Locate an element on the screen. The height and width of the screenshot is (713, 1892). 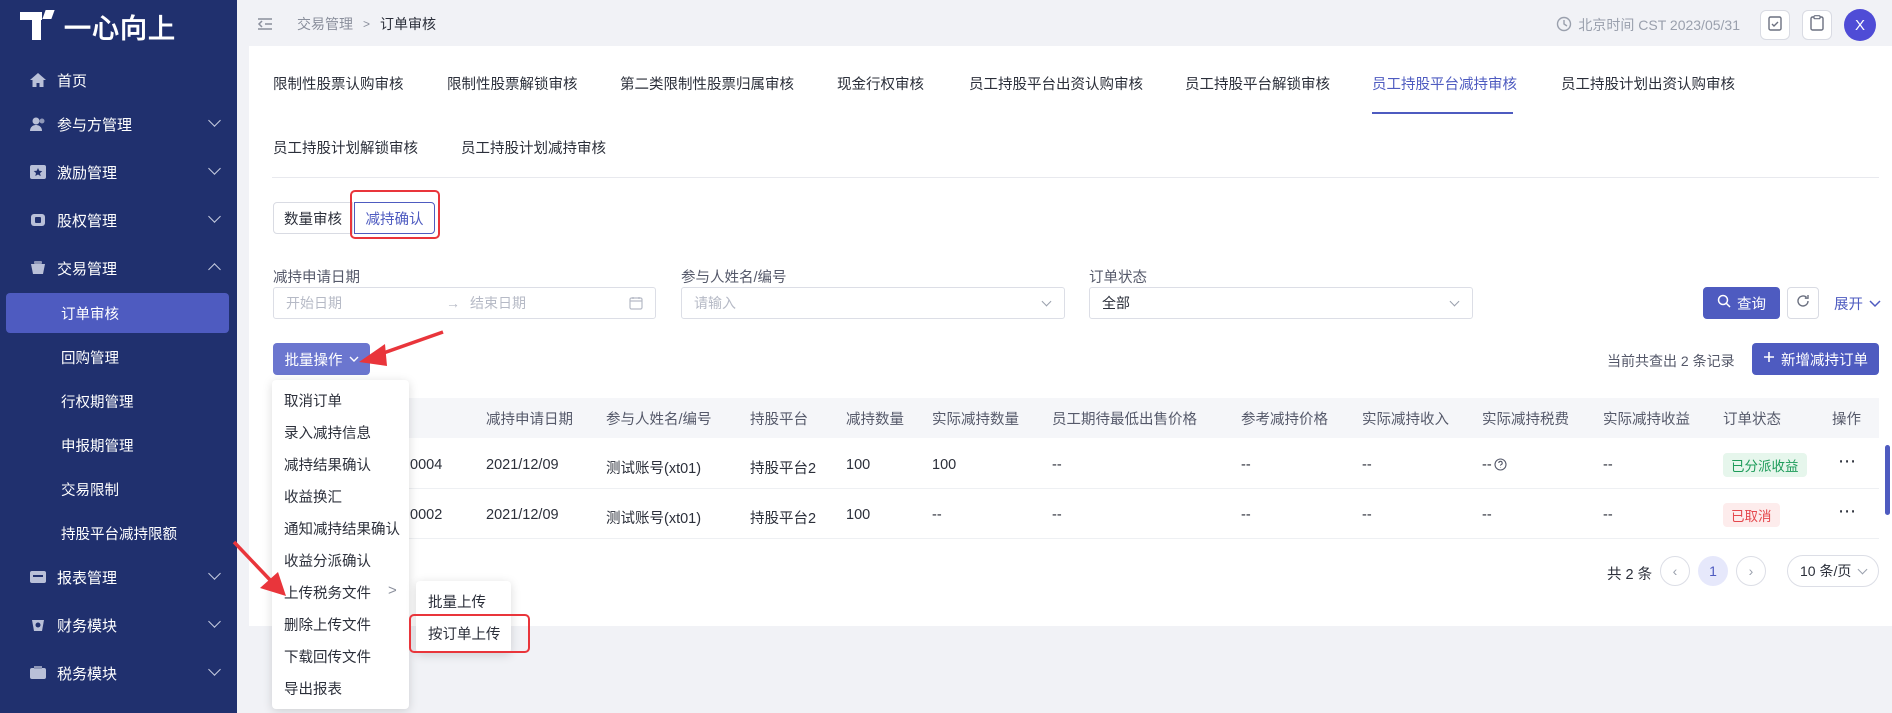
pager-next-button: › is located at coordinates (1751, 571).